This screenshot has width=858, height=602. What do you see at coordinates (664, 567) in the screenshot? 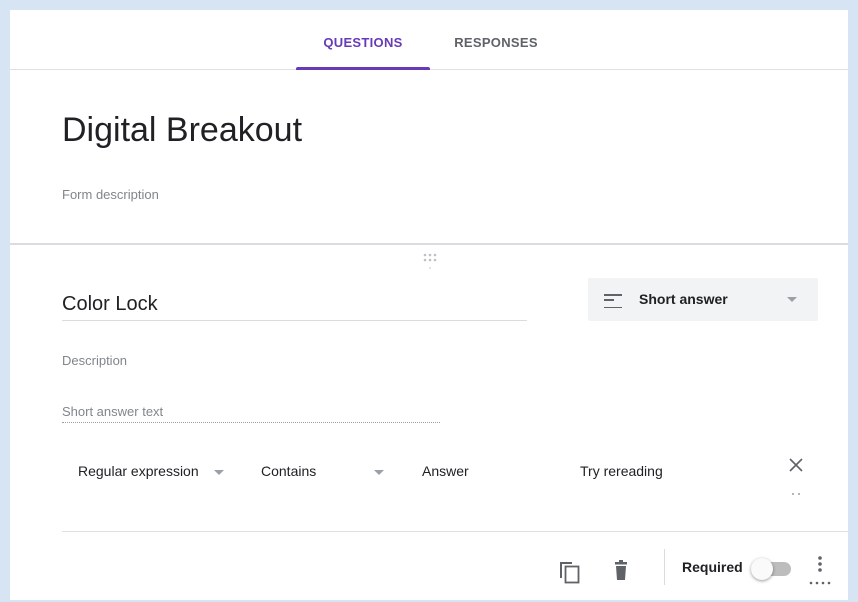
I see `footer-divider-vertical` at bounding box center [664, 567].